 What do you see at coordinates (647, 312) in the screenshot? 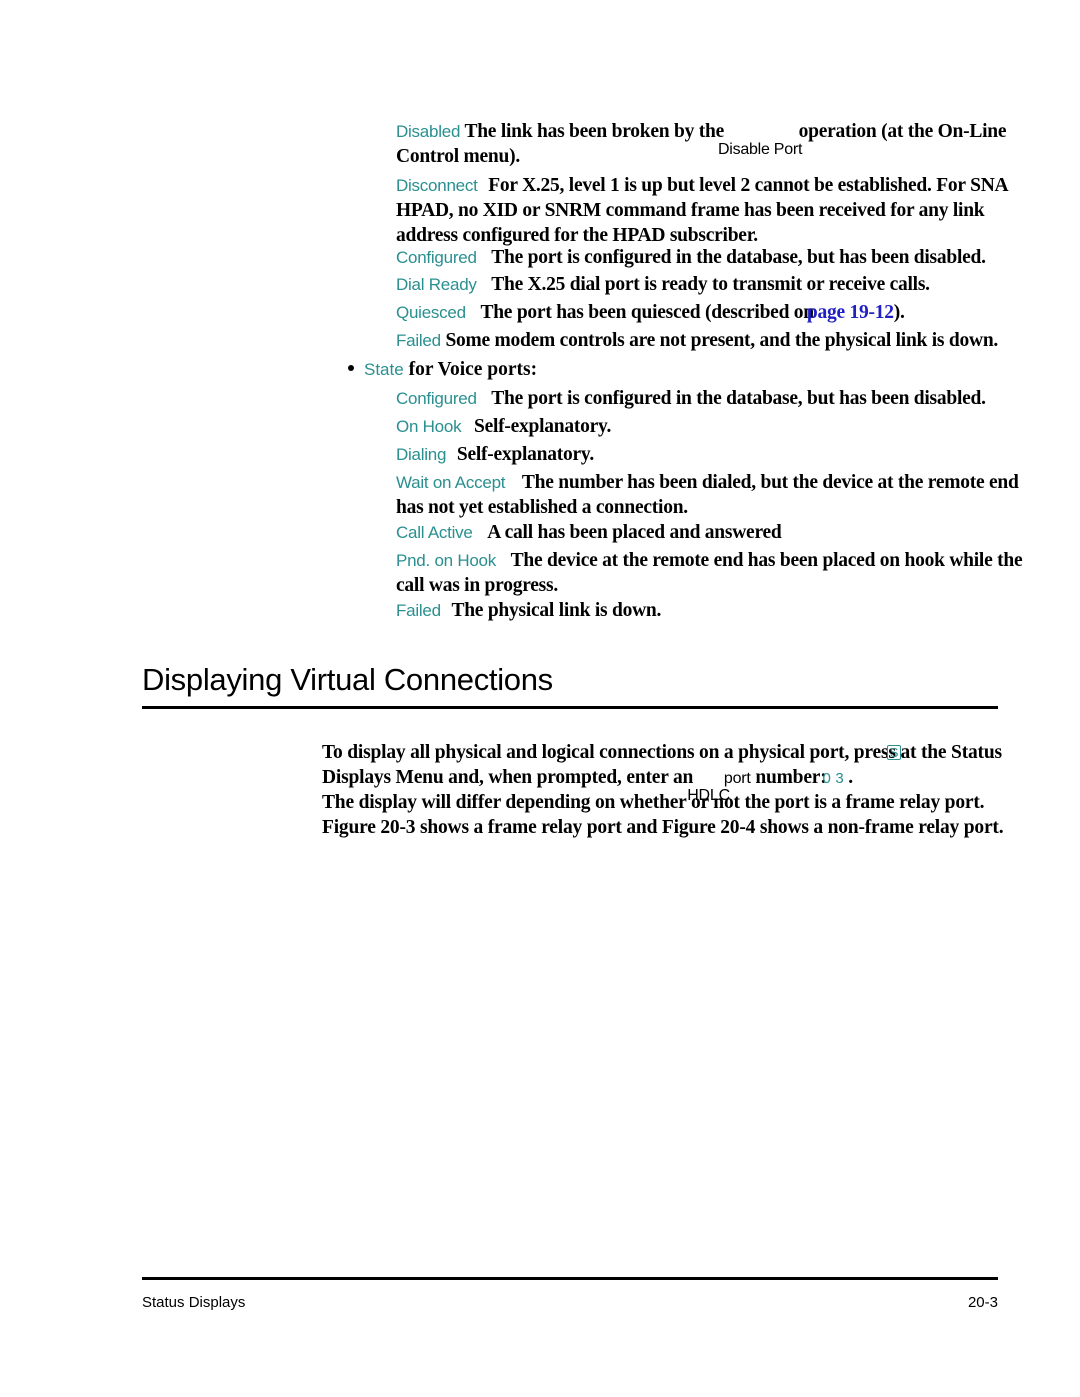
I see `definition-text-quiesced-before: The port has been quiesced (described on` at bounding box center [647, 312].